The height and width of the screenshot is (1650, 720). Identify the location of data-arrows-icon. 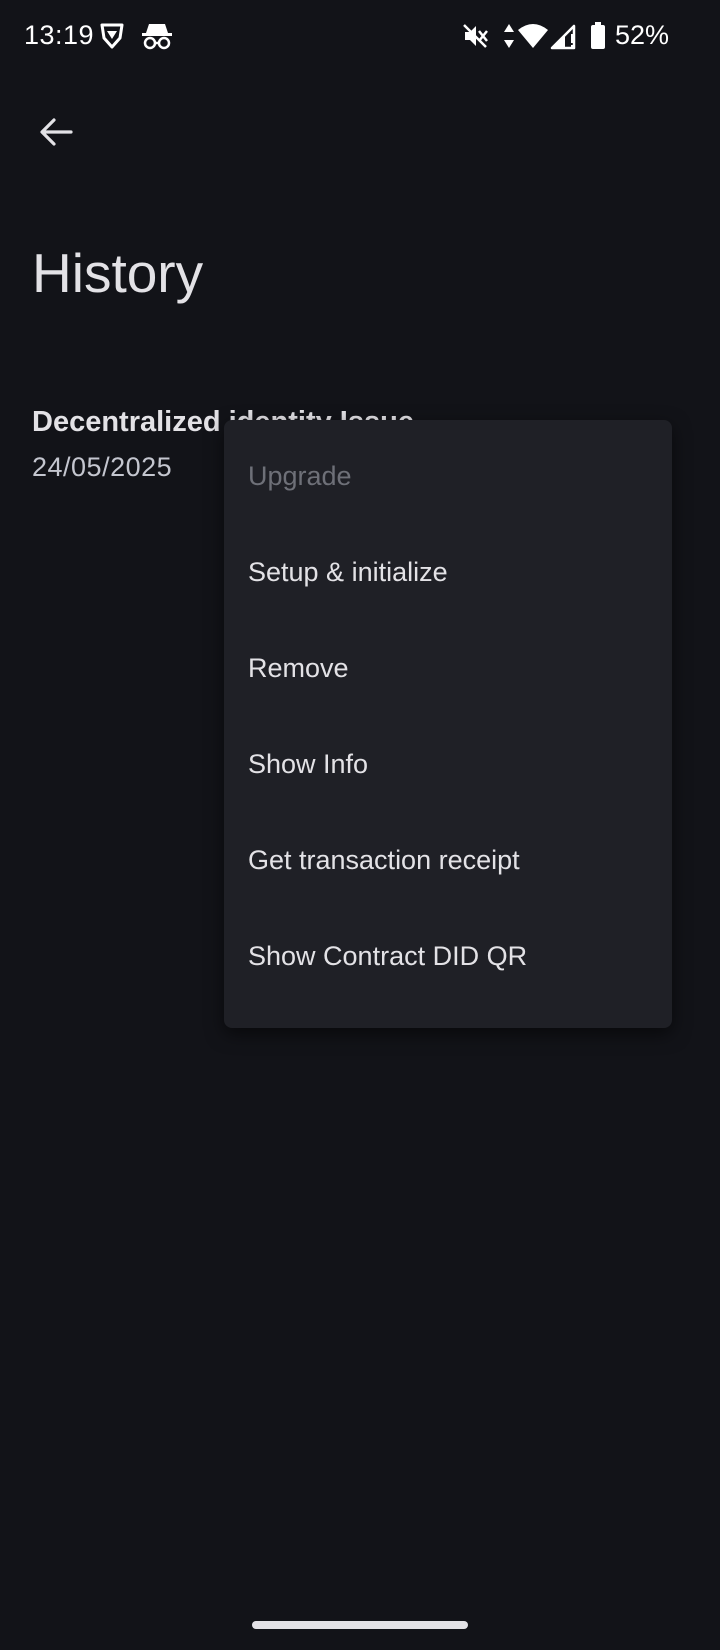
(509, 36).